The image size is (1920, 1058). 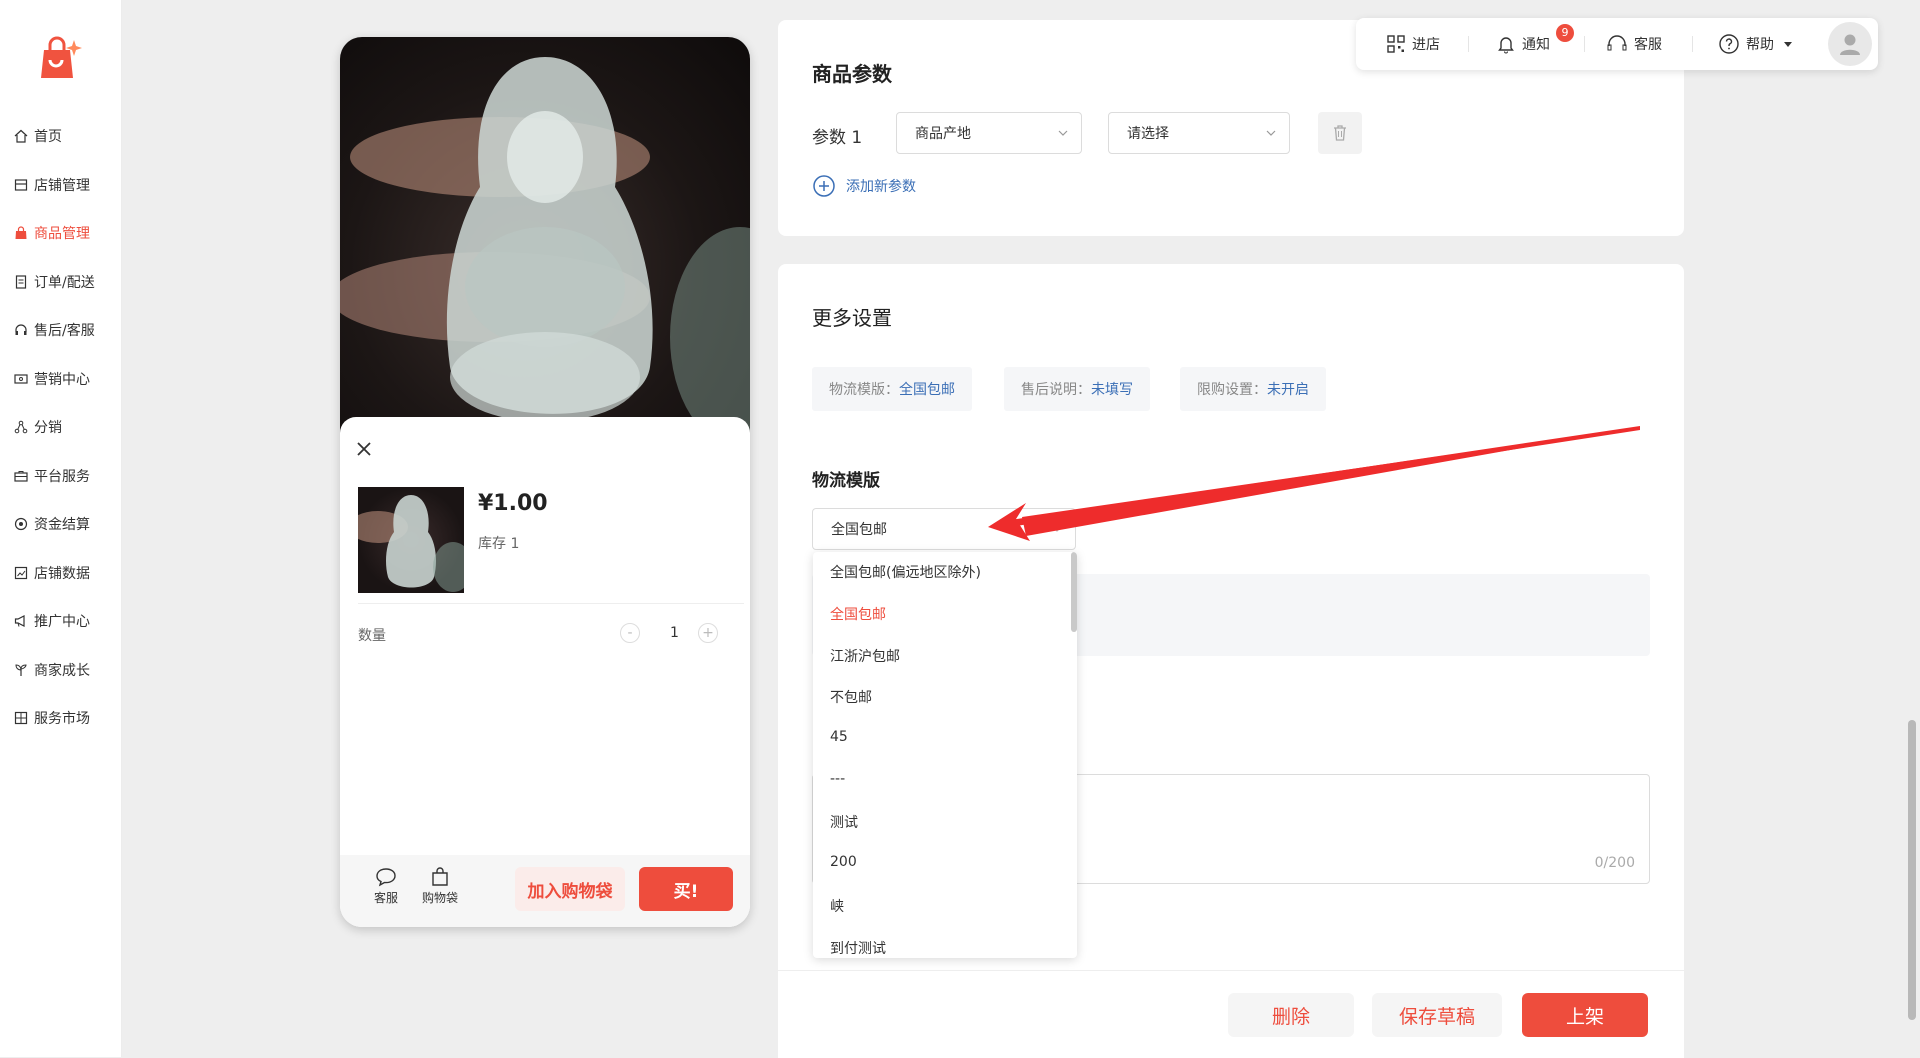 I want to click on quantity-plus-button: +, so click(x=708, y=633).